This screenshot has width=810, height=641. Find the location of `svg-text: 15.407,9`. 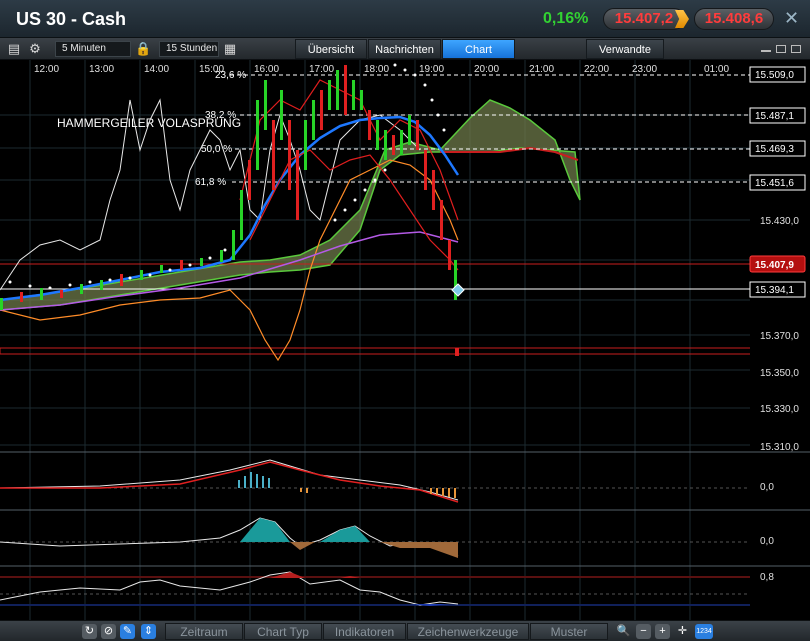

svg-text: 15.407,9 is located at coordinates (774, 265).